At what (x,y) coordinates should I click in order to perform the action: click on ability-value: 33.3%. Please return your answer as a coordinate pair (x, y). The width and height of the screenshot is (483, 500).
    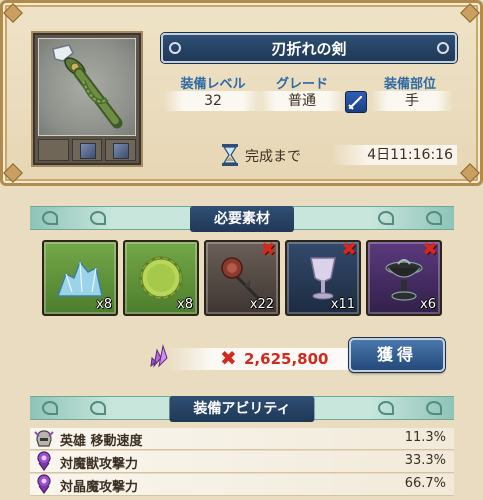
    Looking at the image, I should click on (425, 460).